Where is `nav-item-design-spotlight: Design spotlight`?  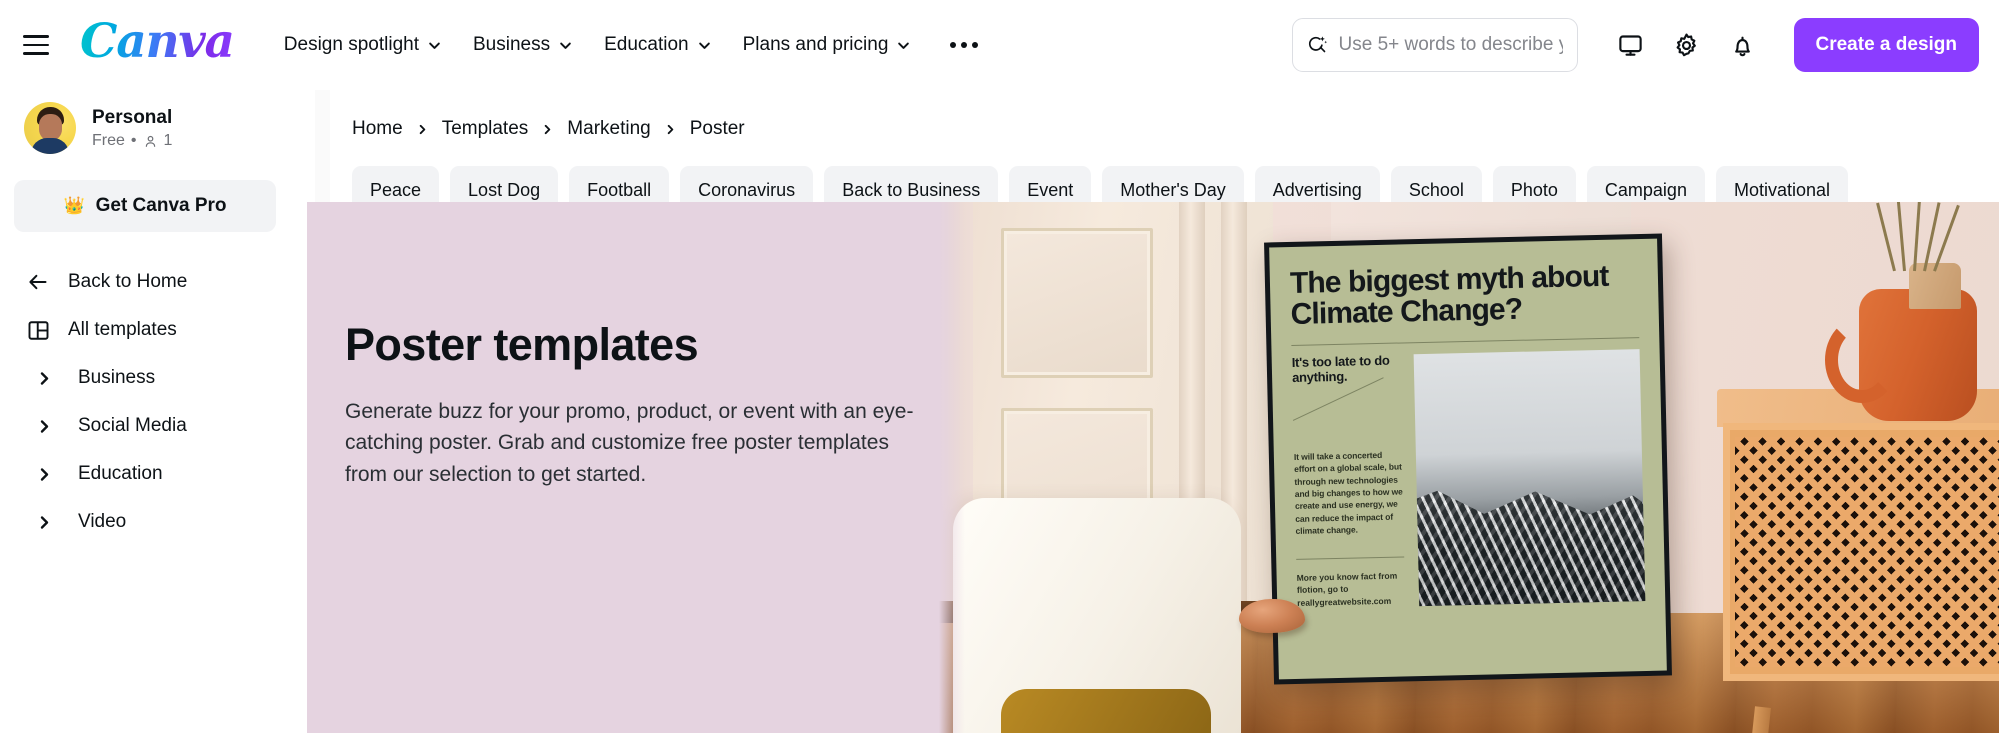 nav-item-design-spotlight: Design spotlight is located at coordinates (362, 45).